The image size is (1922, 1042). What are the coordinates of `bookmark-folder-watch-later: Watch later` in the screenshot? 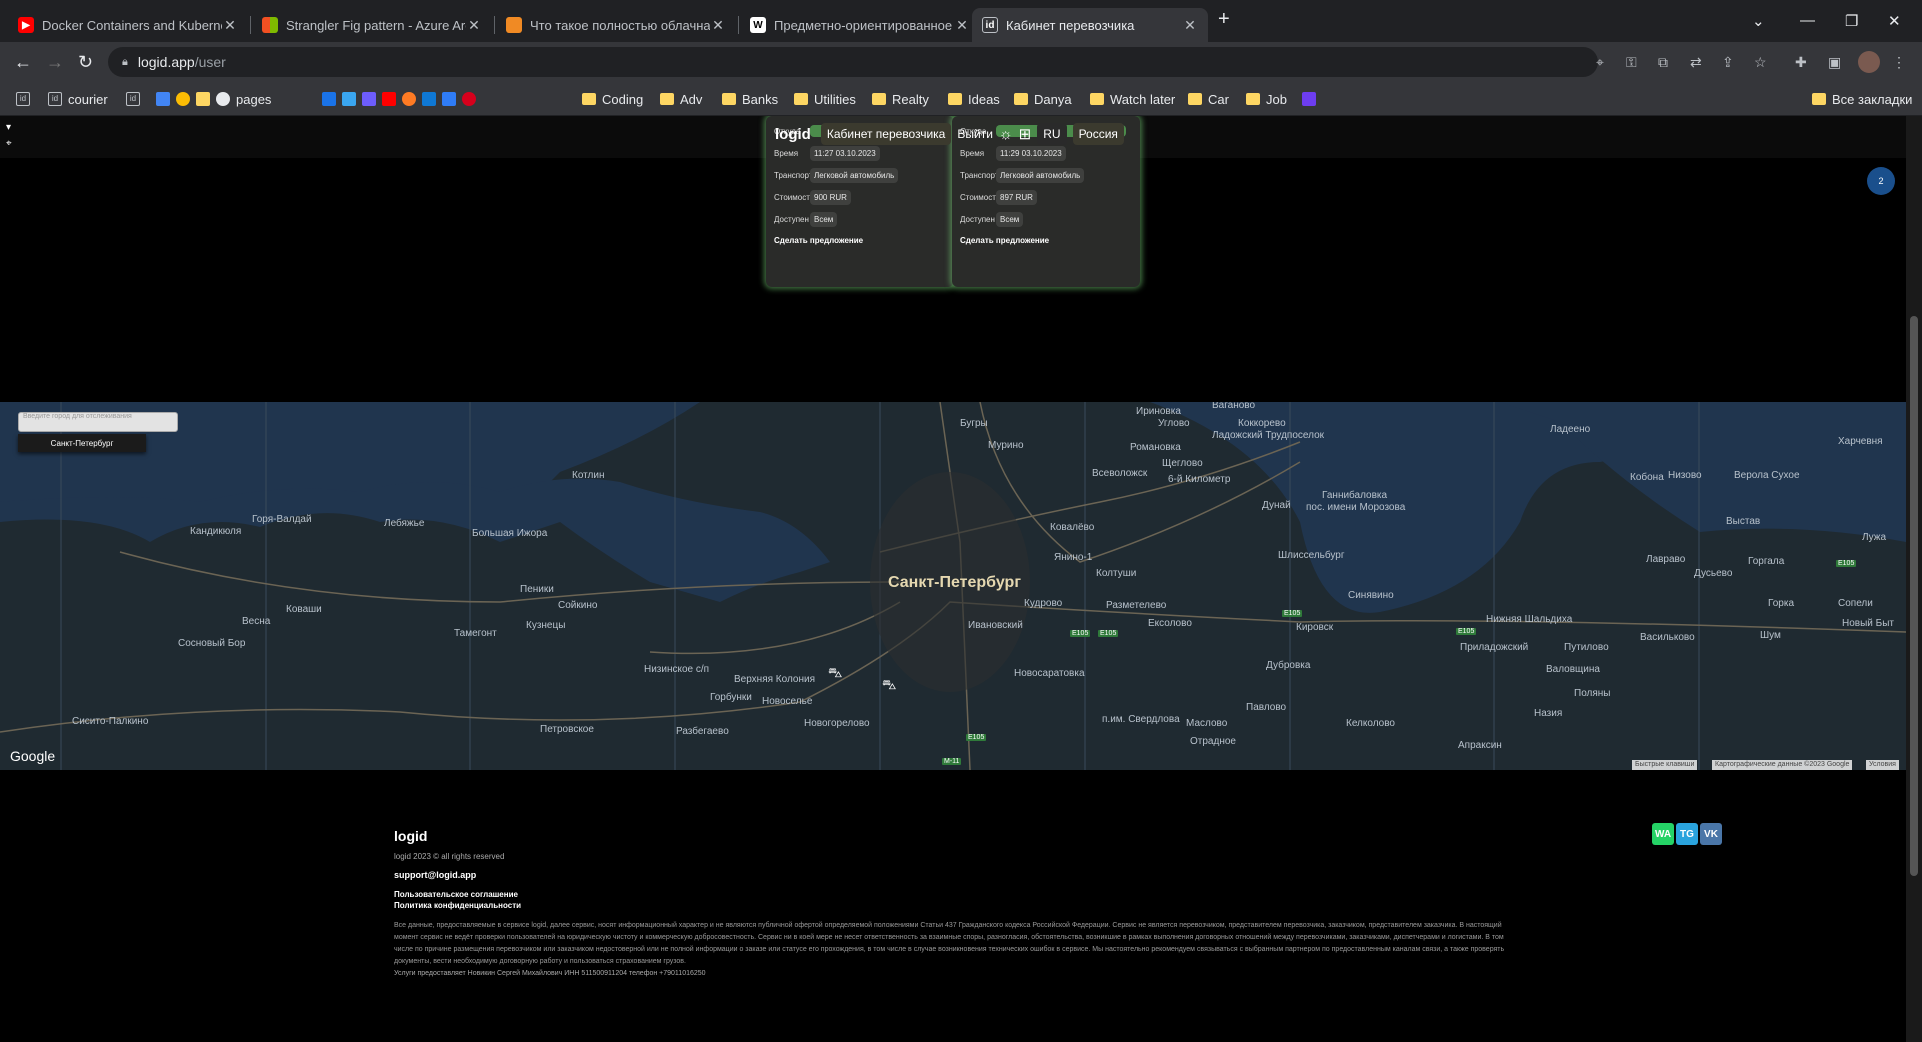 It's located at (1132, 99).